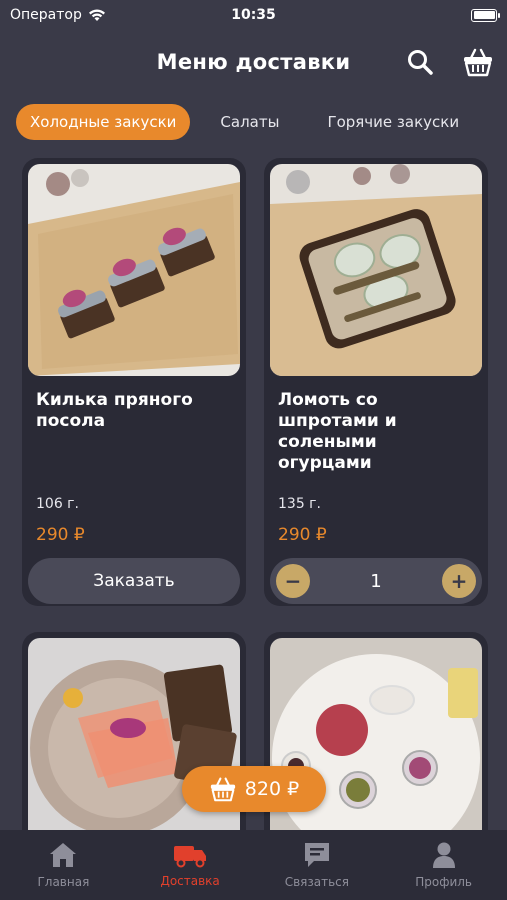 The image size is (507, 900). Describe the element at coordinates (190, 857) in the screenshot. I see `delivery-truck-icon` at that location.